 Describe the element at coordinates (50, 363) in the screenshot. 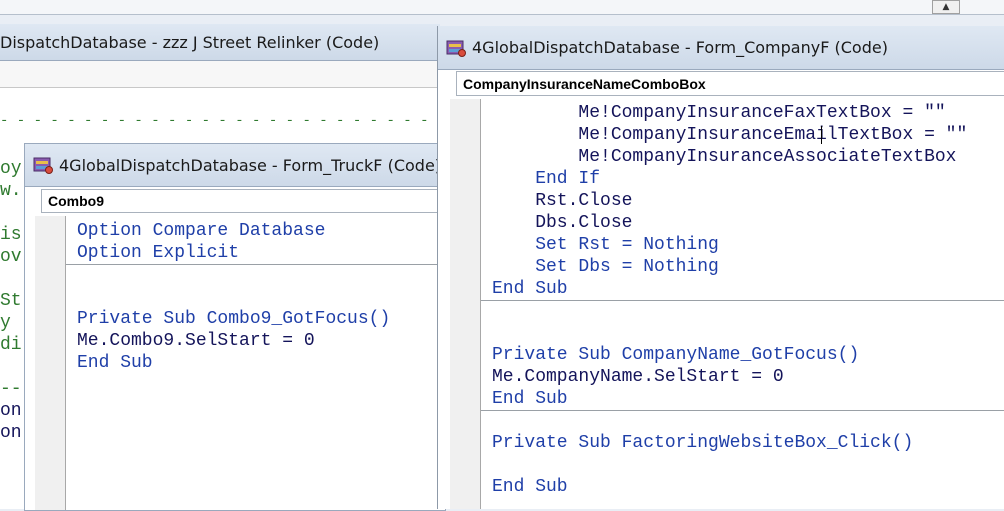

I see `truckf-margin-gutter` at that location.